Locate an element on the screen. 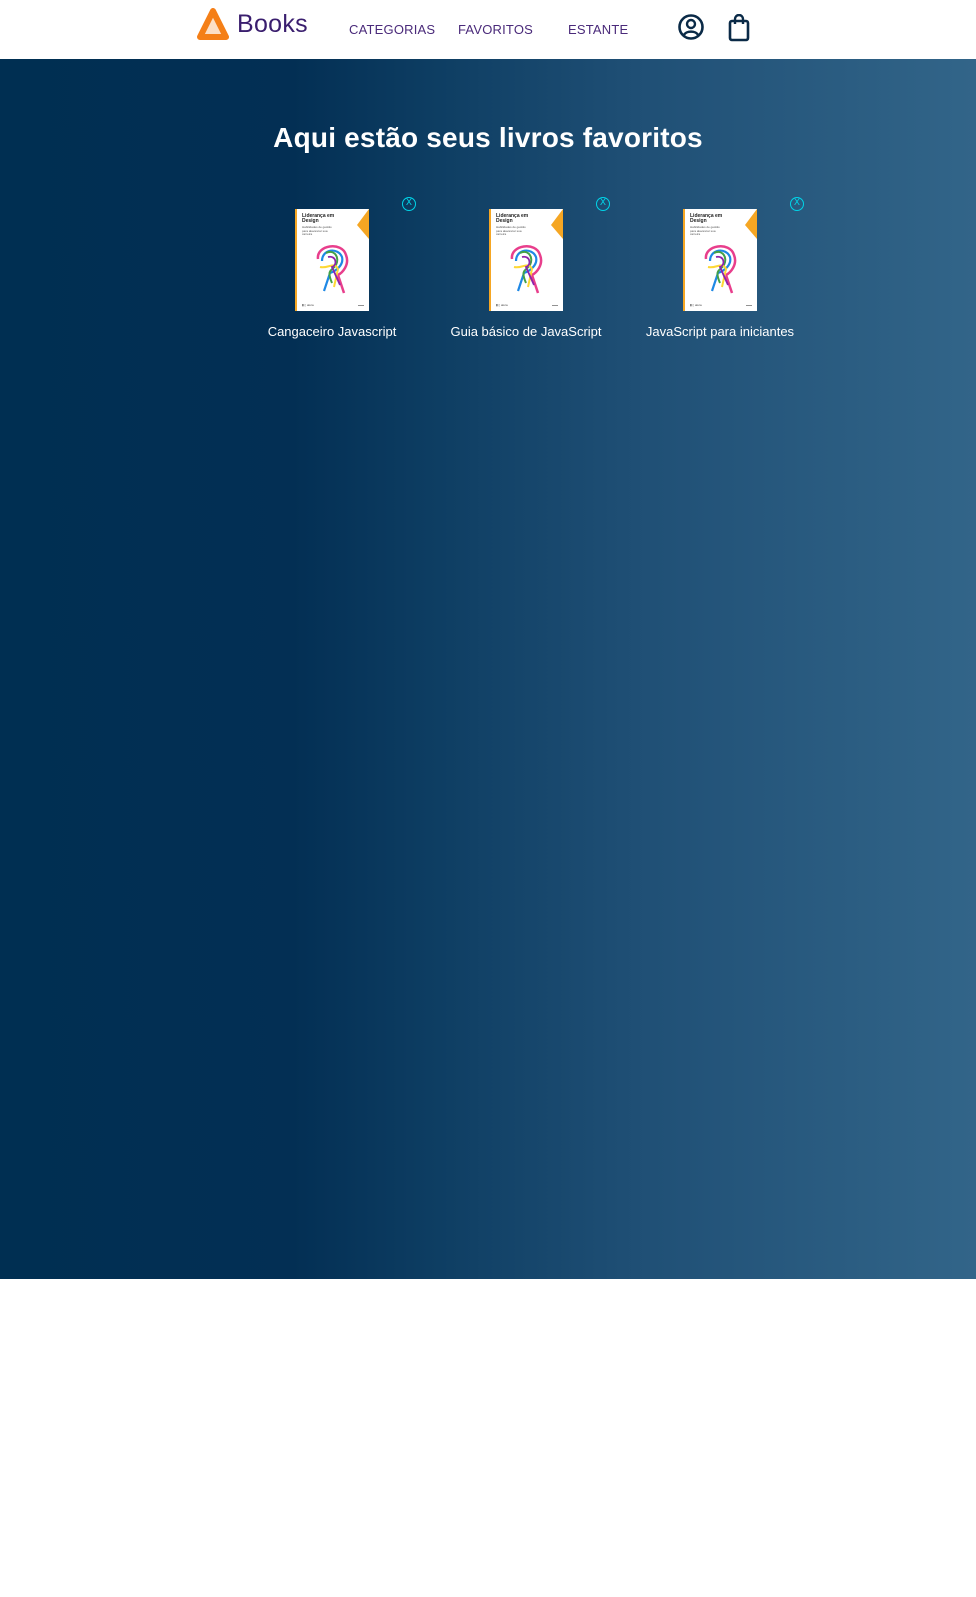 This screenshot has width=976, height=1597. user-circle-icon is located at coordinates (691, 29).